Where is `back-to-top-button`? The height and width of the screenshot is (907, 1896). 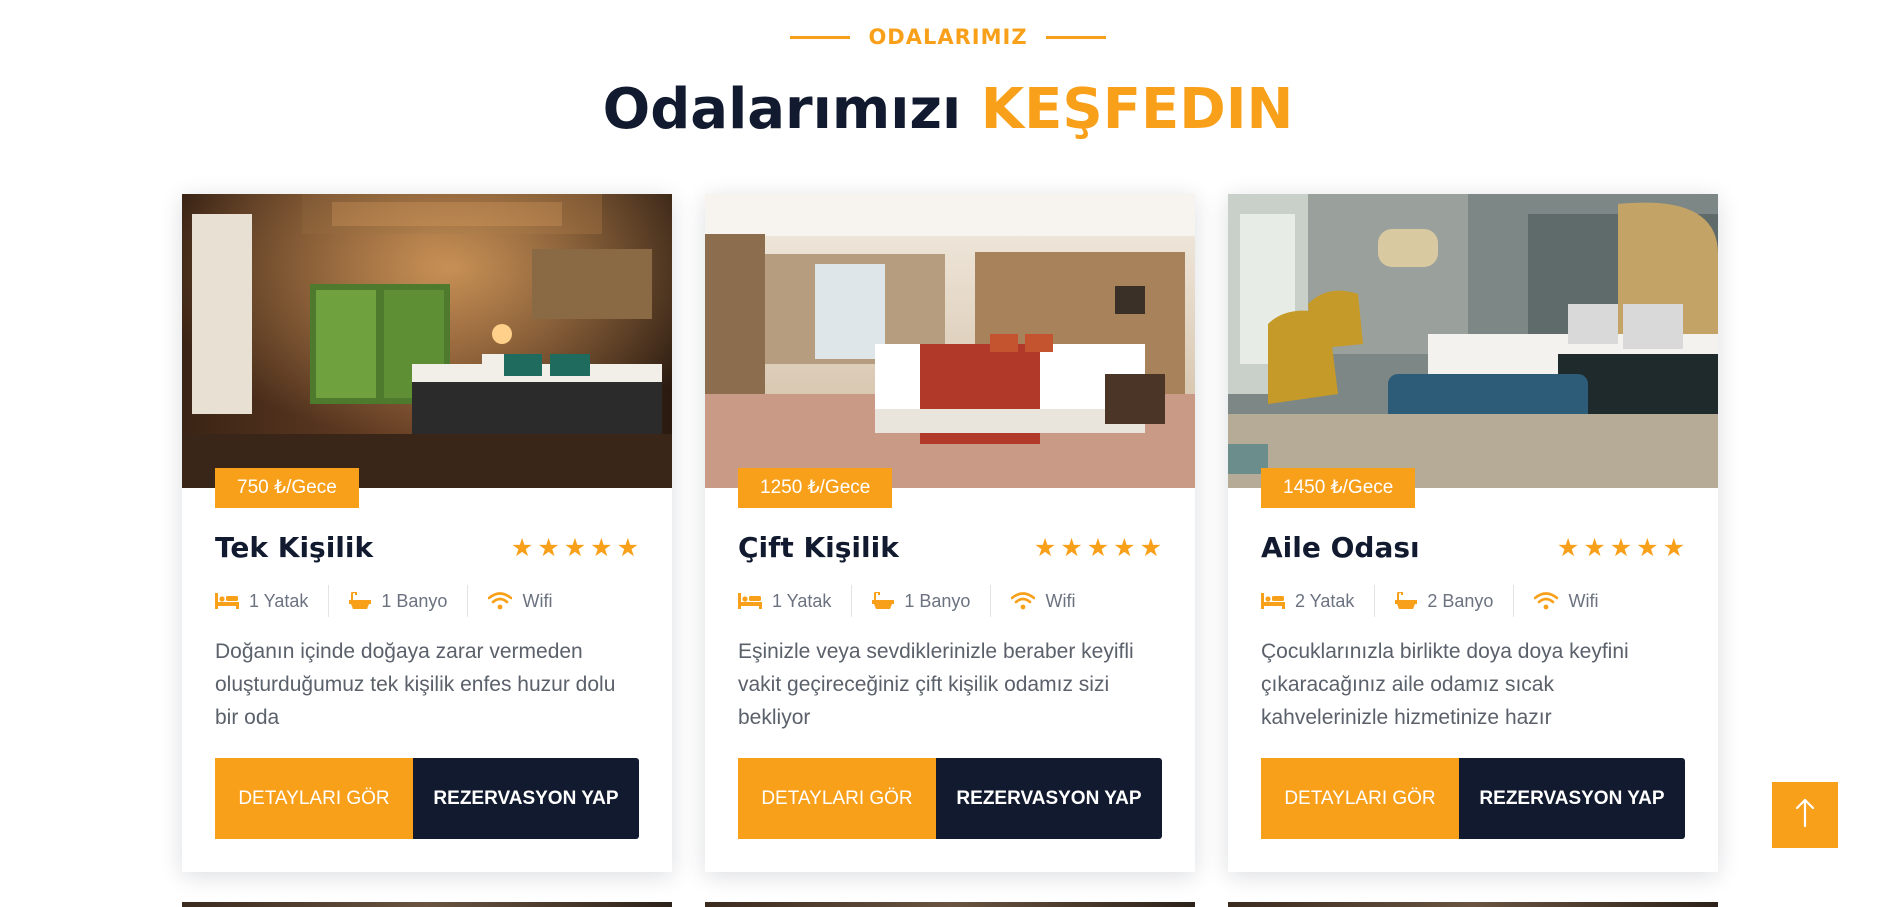
back-to-top-button is located at coordinates (1805, 815).